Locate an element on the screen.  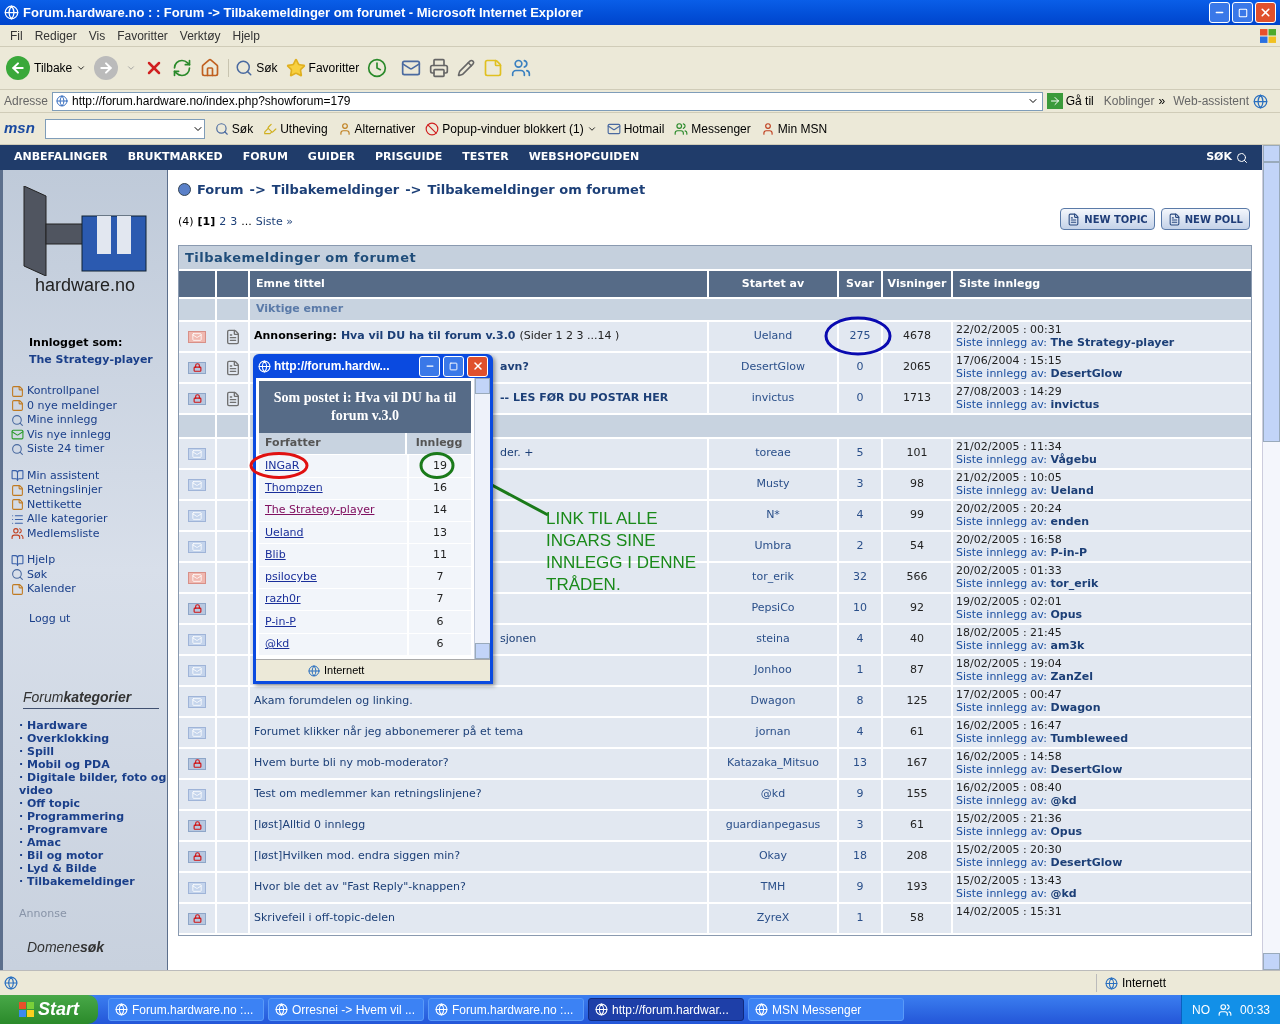
page-link: 3 is located at coordinates (234, 221).